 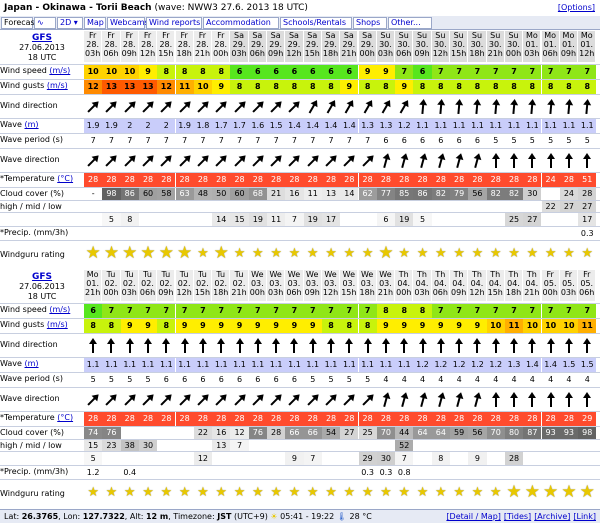 I want to click on cell-cloud_high: -, so click(x=93, y=193).